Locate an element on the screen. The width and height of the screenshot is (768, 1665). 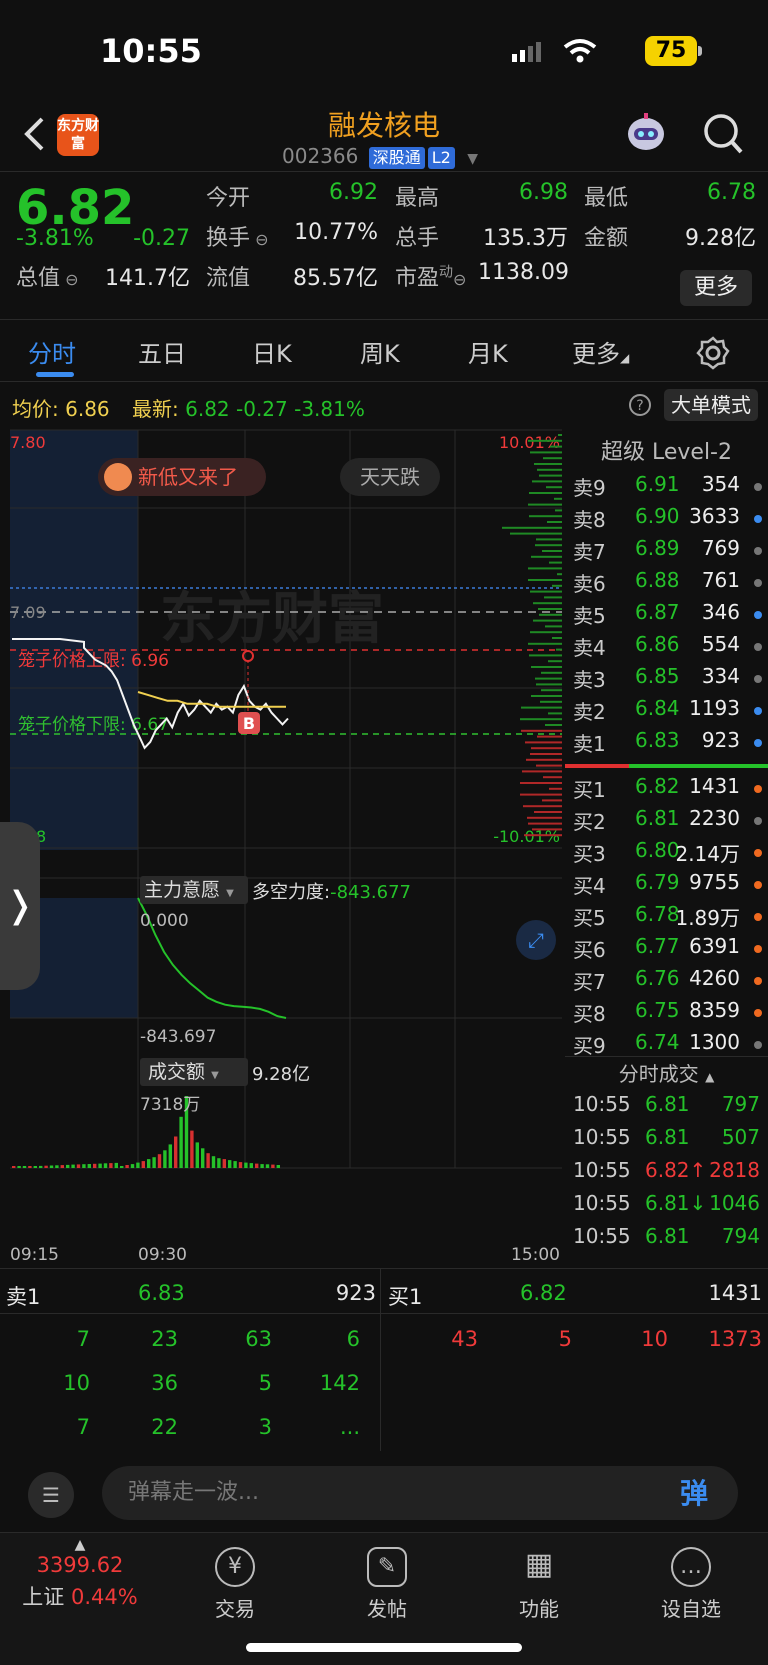
ask-volume: 354 is located at coordinates (720, 484).